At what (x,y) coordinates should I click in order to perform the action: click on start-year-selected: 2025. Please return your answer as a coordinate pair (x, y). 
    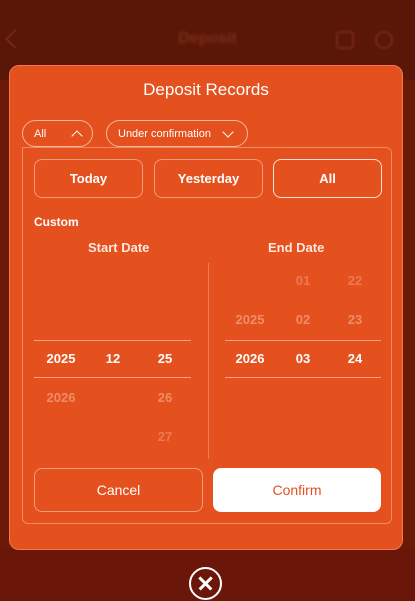
    Looking at the image, I should click on (61, 358).